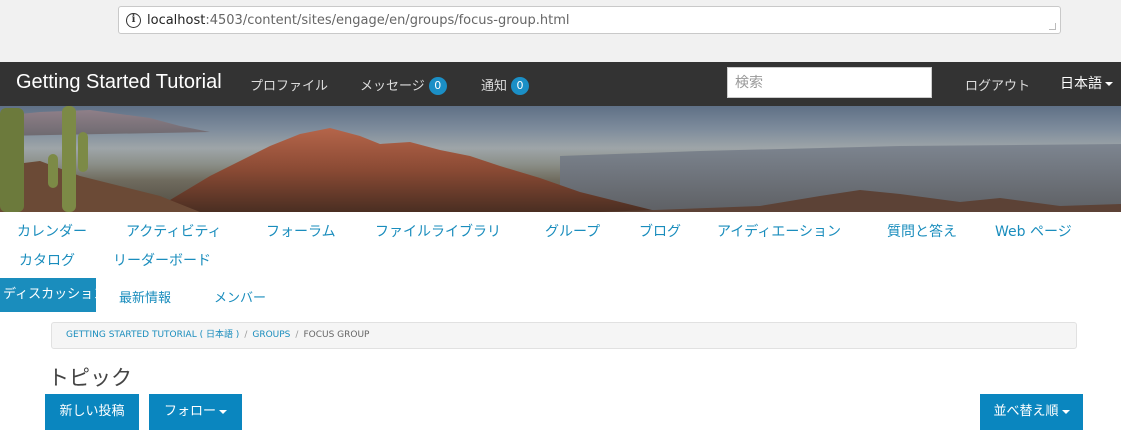 This screenshot has width=1121, height=434. Describe the element at coordinates (90, 378) in the screenshot. I see `page-title: トピック` at that location.